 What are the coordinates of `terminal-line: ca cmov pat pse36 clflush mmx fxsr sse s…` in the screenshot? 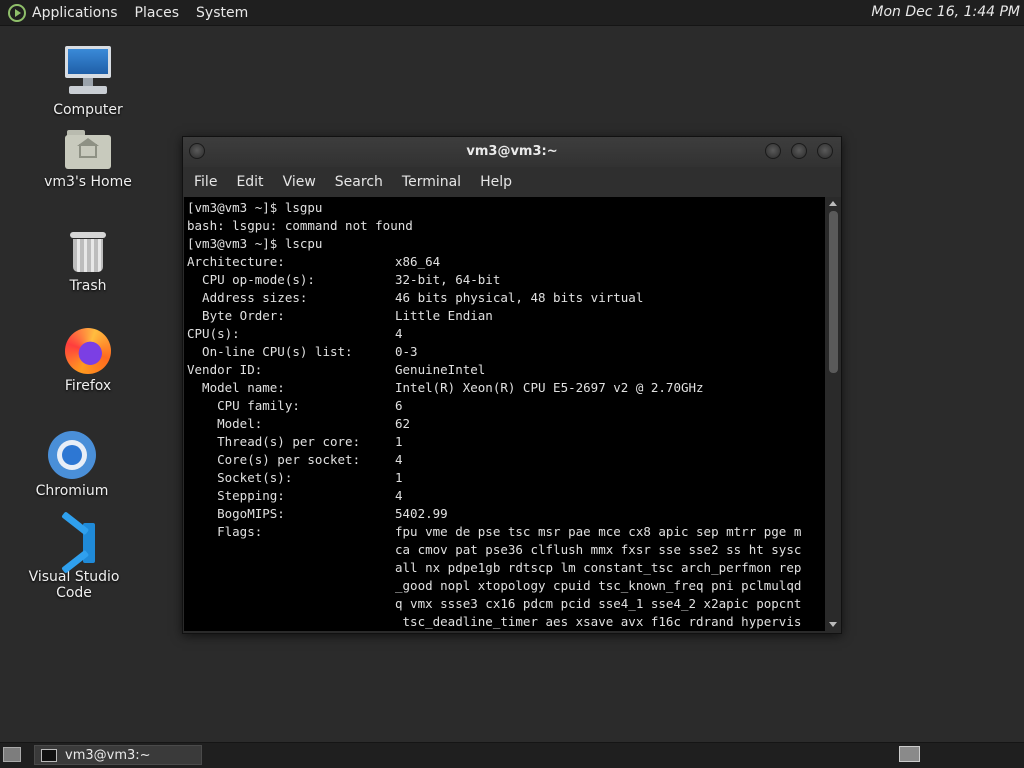 It's located at (506, 550).